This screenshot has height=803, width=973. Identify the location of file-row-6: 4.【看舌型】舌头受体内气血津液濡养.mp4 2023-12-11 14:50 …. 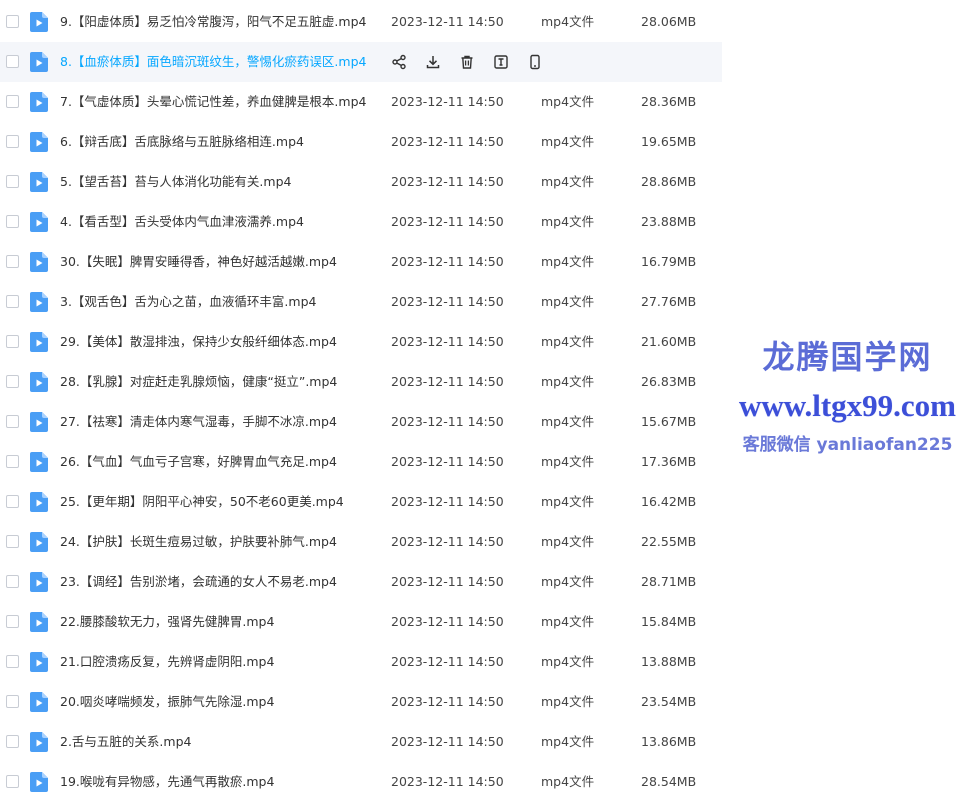
(361, 222).